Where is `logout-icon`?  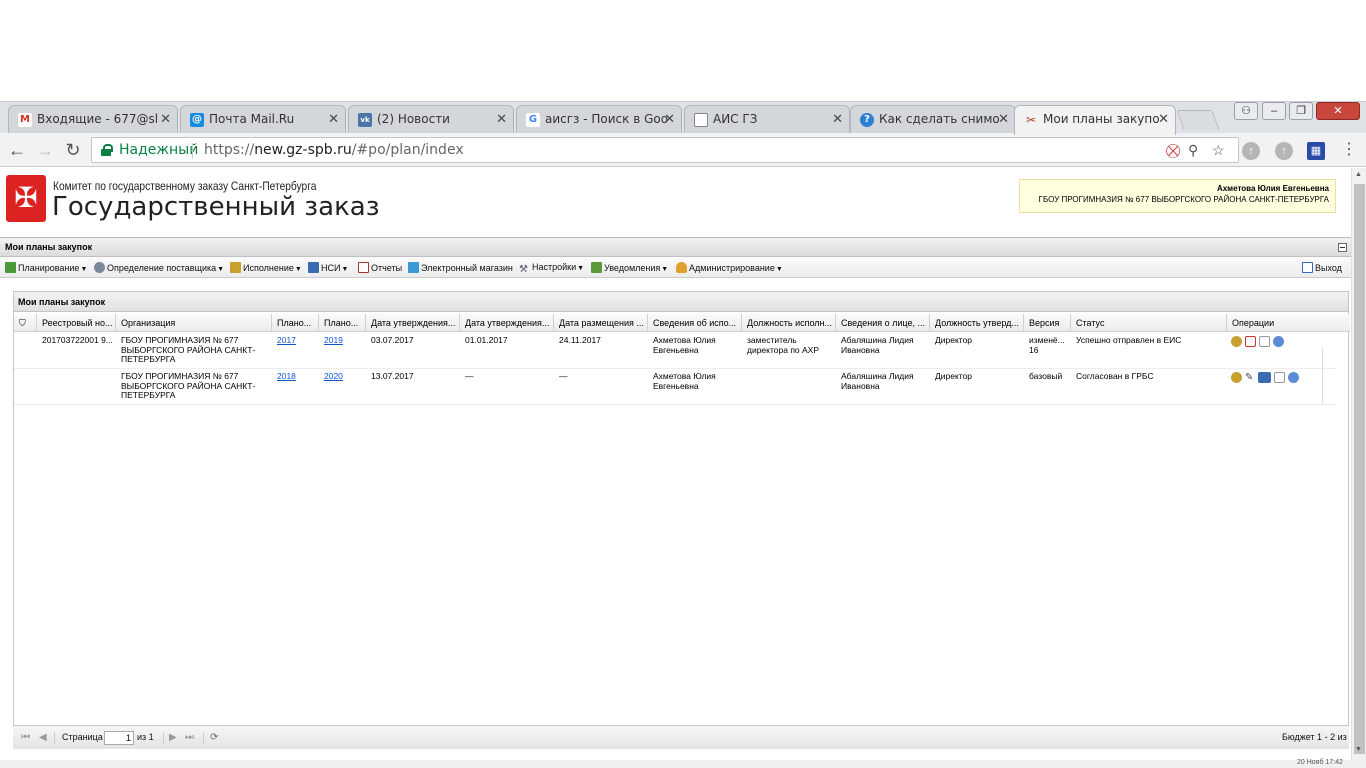 logout-icon is located at coordinates (1307, 267).